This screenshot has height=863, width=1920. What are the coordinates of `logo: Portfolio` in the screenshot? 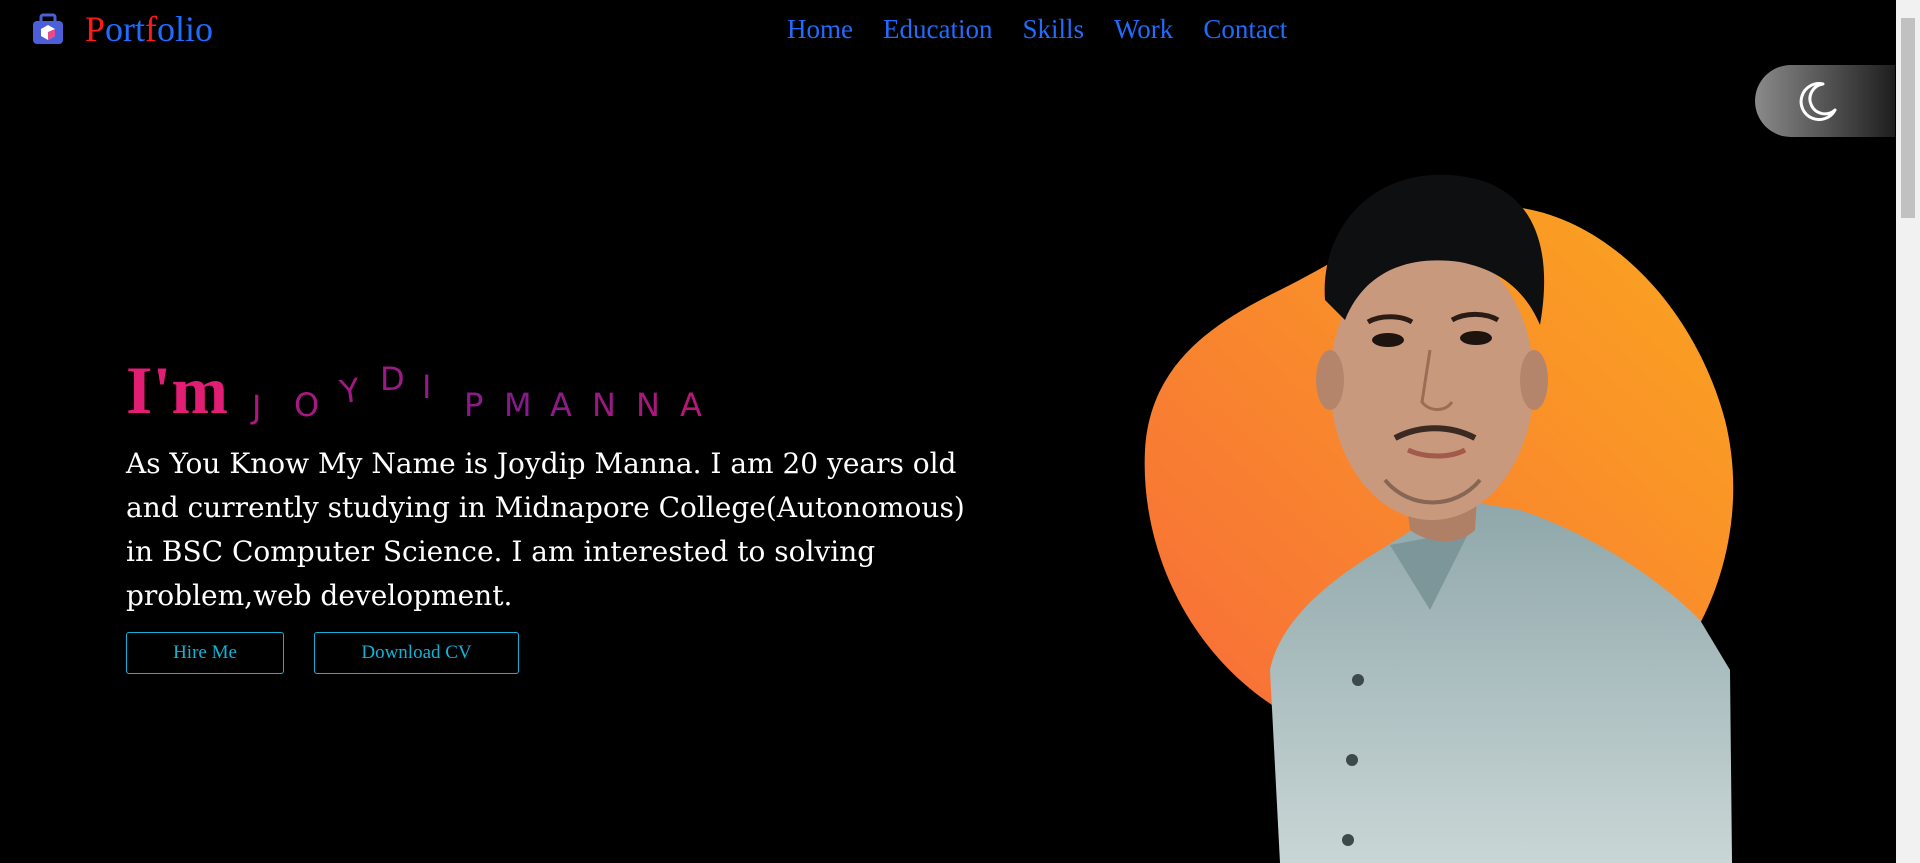 It's located at (122, 29).